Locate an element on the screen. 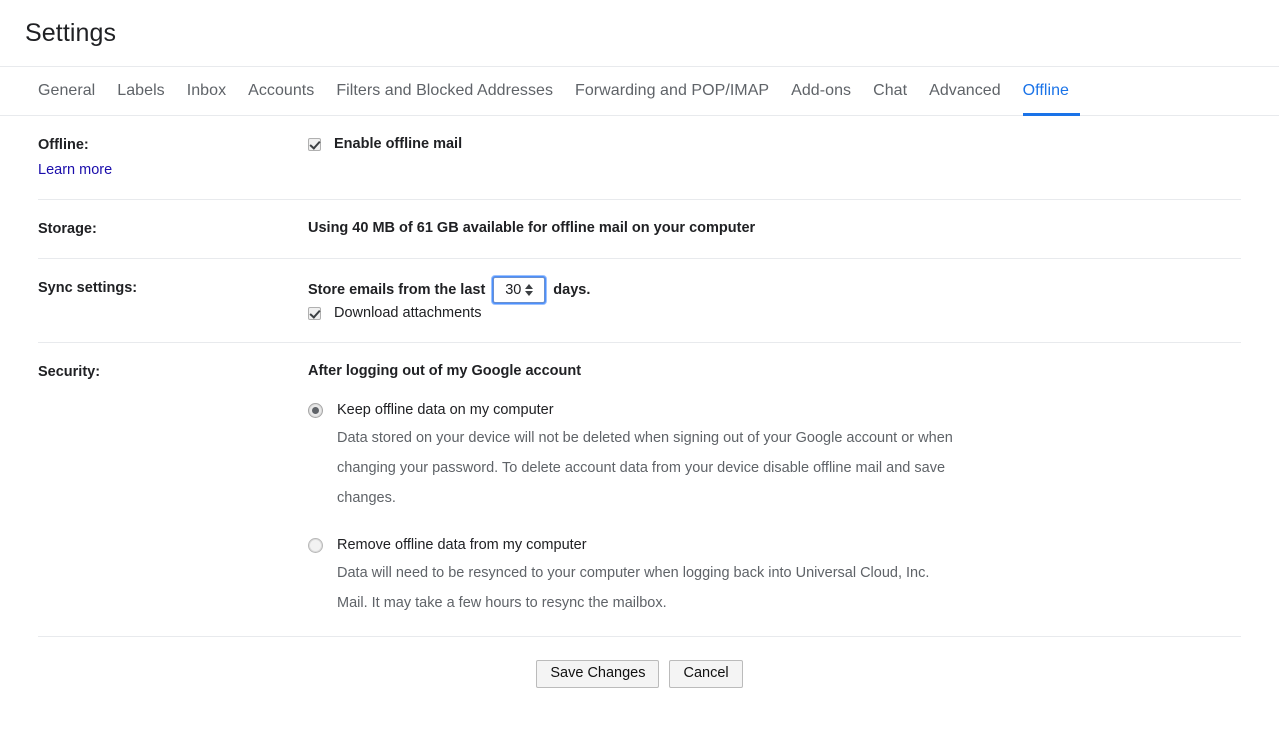 This screenshot has height=729, width=1279. tab-accounts: Accounts is located at coordinates (281, 91).